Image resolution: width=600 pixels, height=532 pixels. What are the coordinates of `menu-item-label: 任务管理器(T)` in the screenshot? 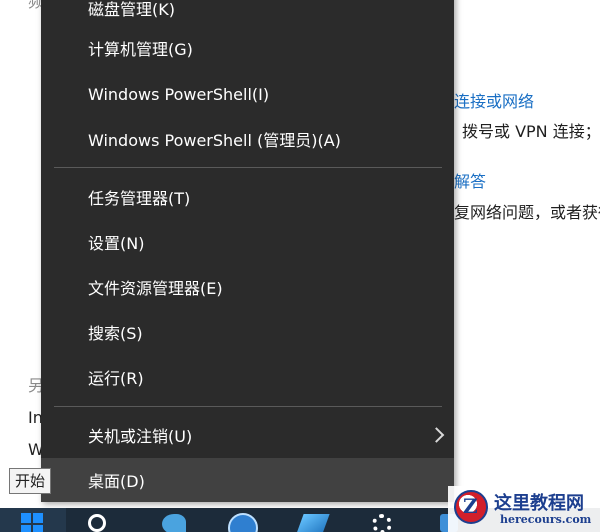 It's located at (139, 198).